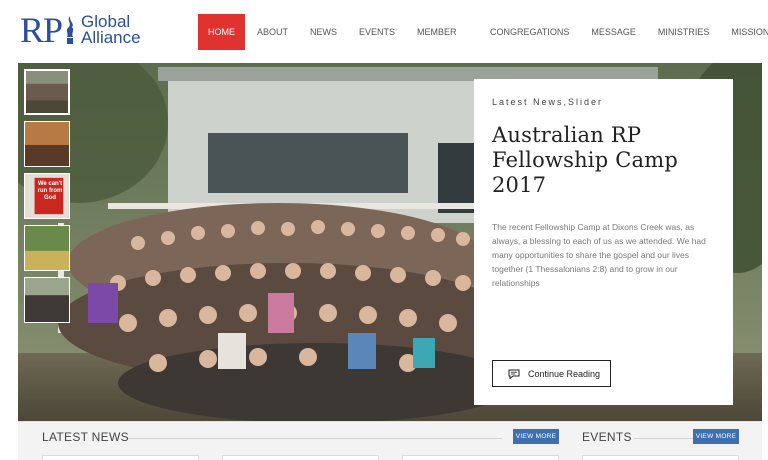 The width and height of the screenshot is (768, 460). I want to click on slider-thumbnails: We can't run from God, so click(47, 219).